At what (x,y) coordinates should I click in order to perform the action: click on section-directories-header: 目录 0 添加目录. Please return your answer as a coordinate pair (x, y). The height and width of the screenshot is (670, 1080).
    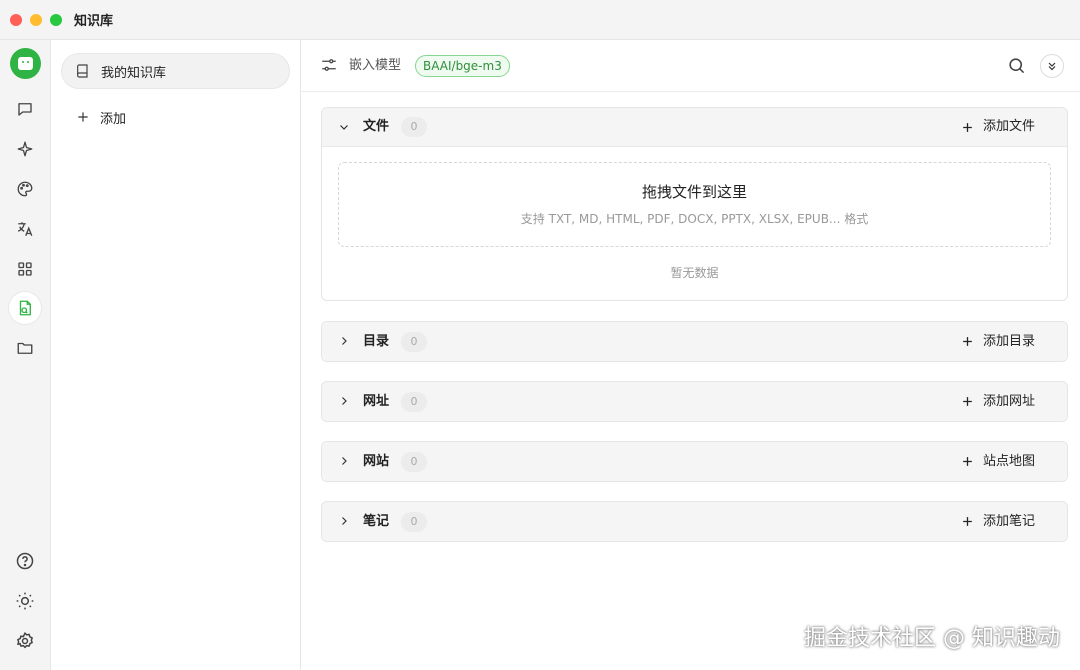
    Looking at the image, I should click on (694, 341).